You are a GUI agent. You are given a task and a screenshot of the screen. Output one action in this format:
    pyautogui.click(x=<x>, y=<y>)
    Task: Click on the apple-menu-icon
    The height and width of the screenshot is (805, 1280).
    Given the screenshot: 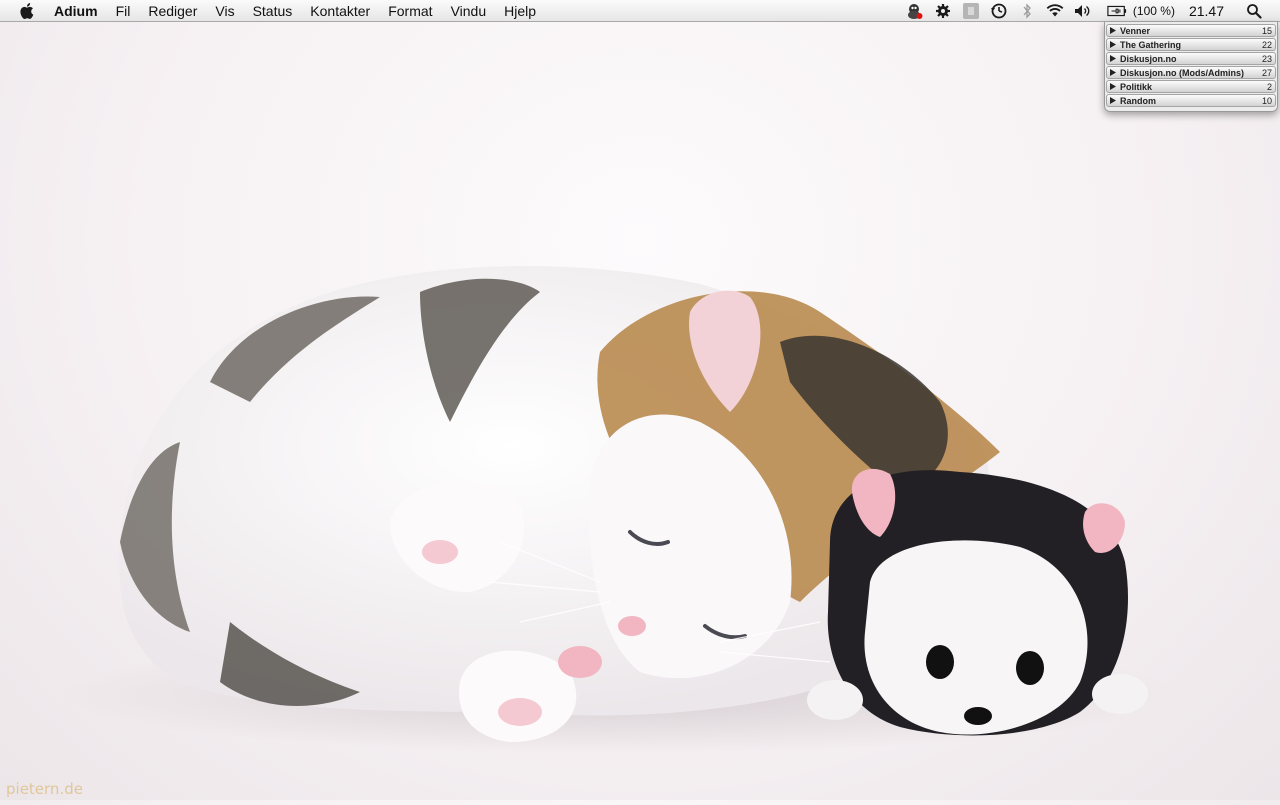 What is the action you would take?
    pyautogui.click(x=28, y=11)
    